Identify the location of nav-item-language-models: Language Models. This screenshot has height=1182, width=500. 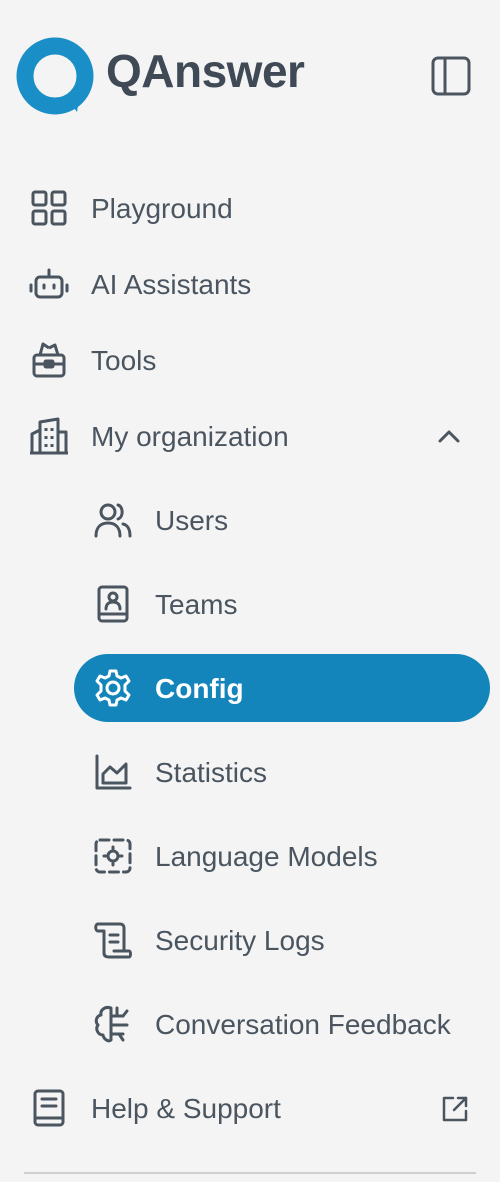
(250, 856).